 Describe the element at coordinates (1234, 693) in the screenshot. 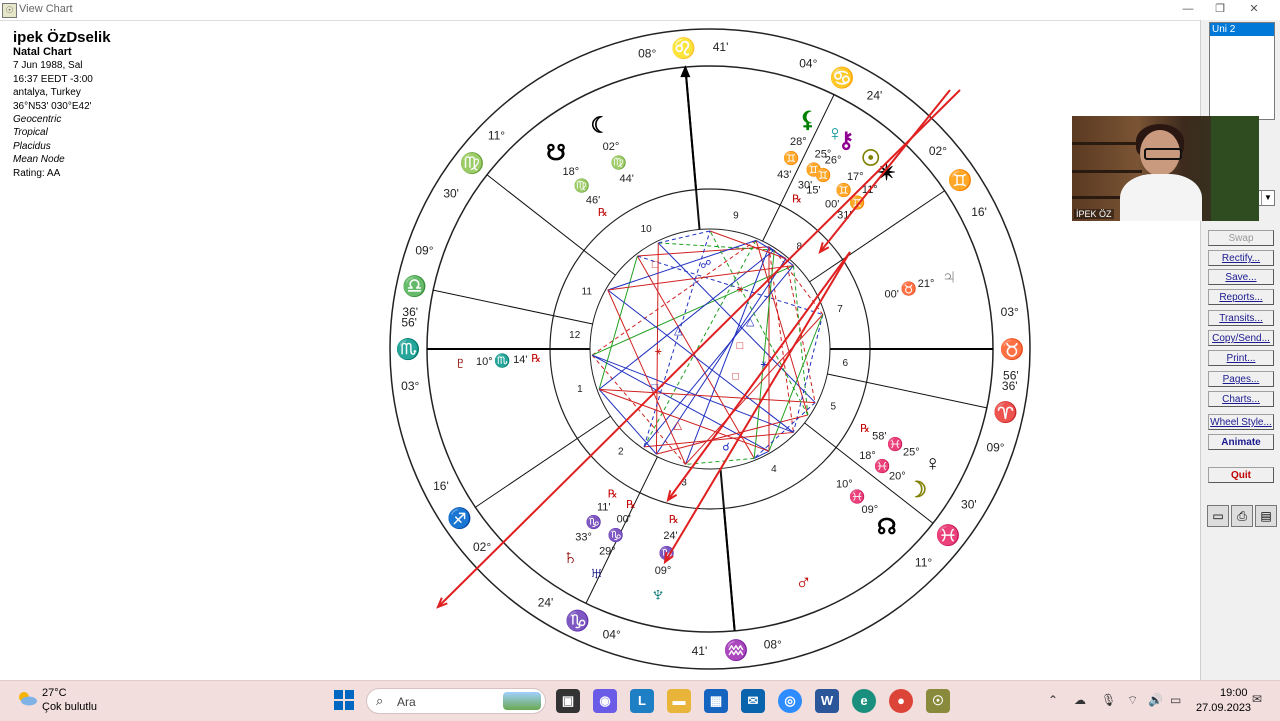

I see `clock-time: 19:00` at that location.